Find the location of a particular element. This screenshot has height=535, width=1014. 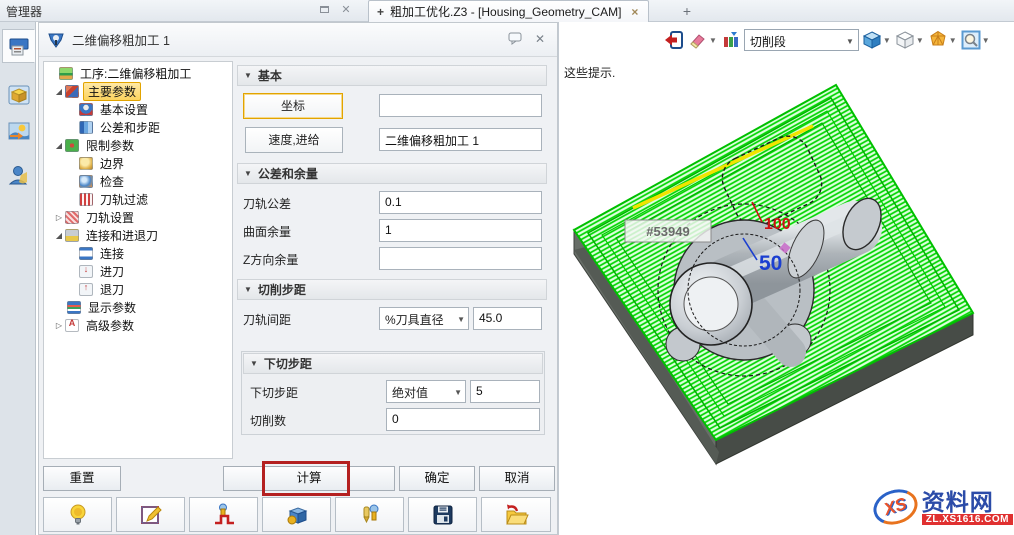

operation-icon is located at coordinates (56, 40).